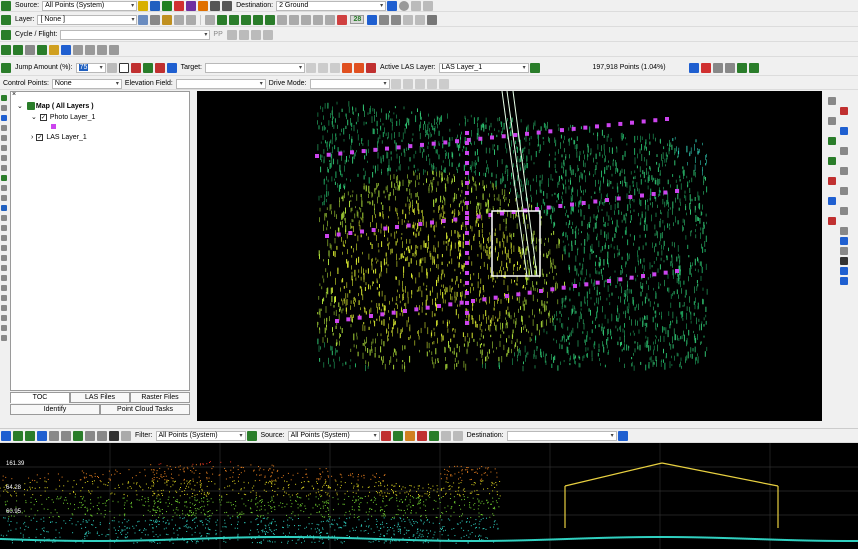 Image resolution: width=858 pixels, height=549 pixels. Describe the element at coordinates (40, 397) in the screenshot. I see `tab-toc: TOC` at that location.